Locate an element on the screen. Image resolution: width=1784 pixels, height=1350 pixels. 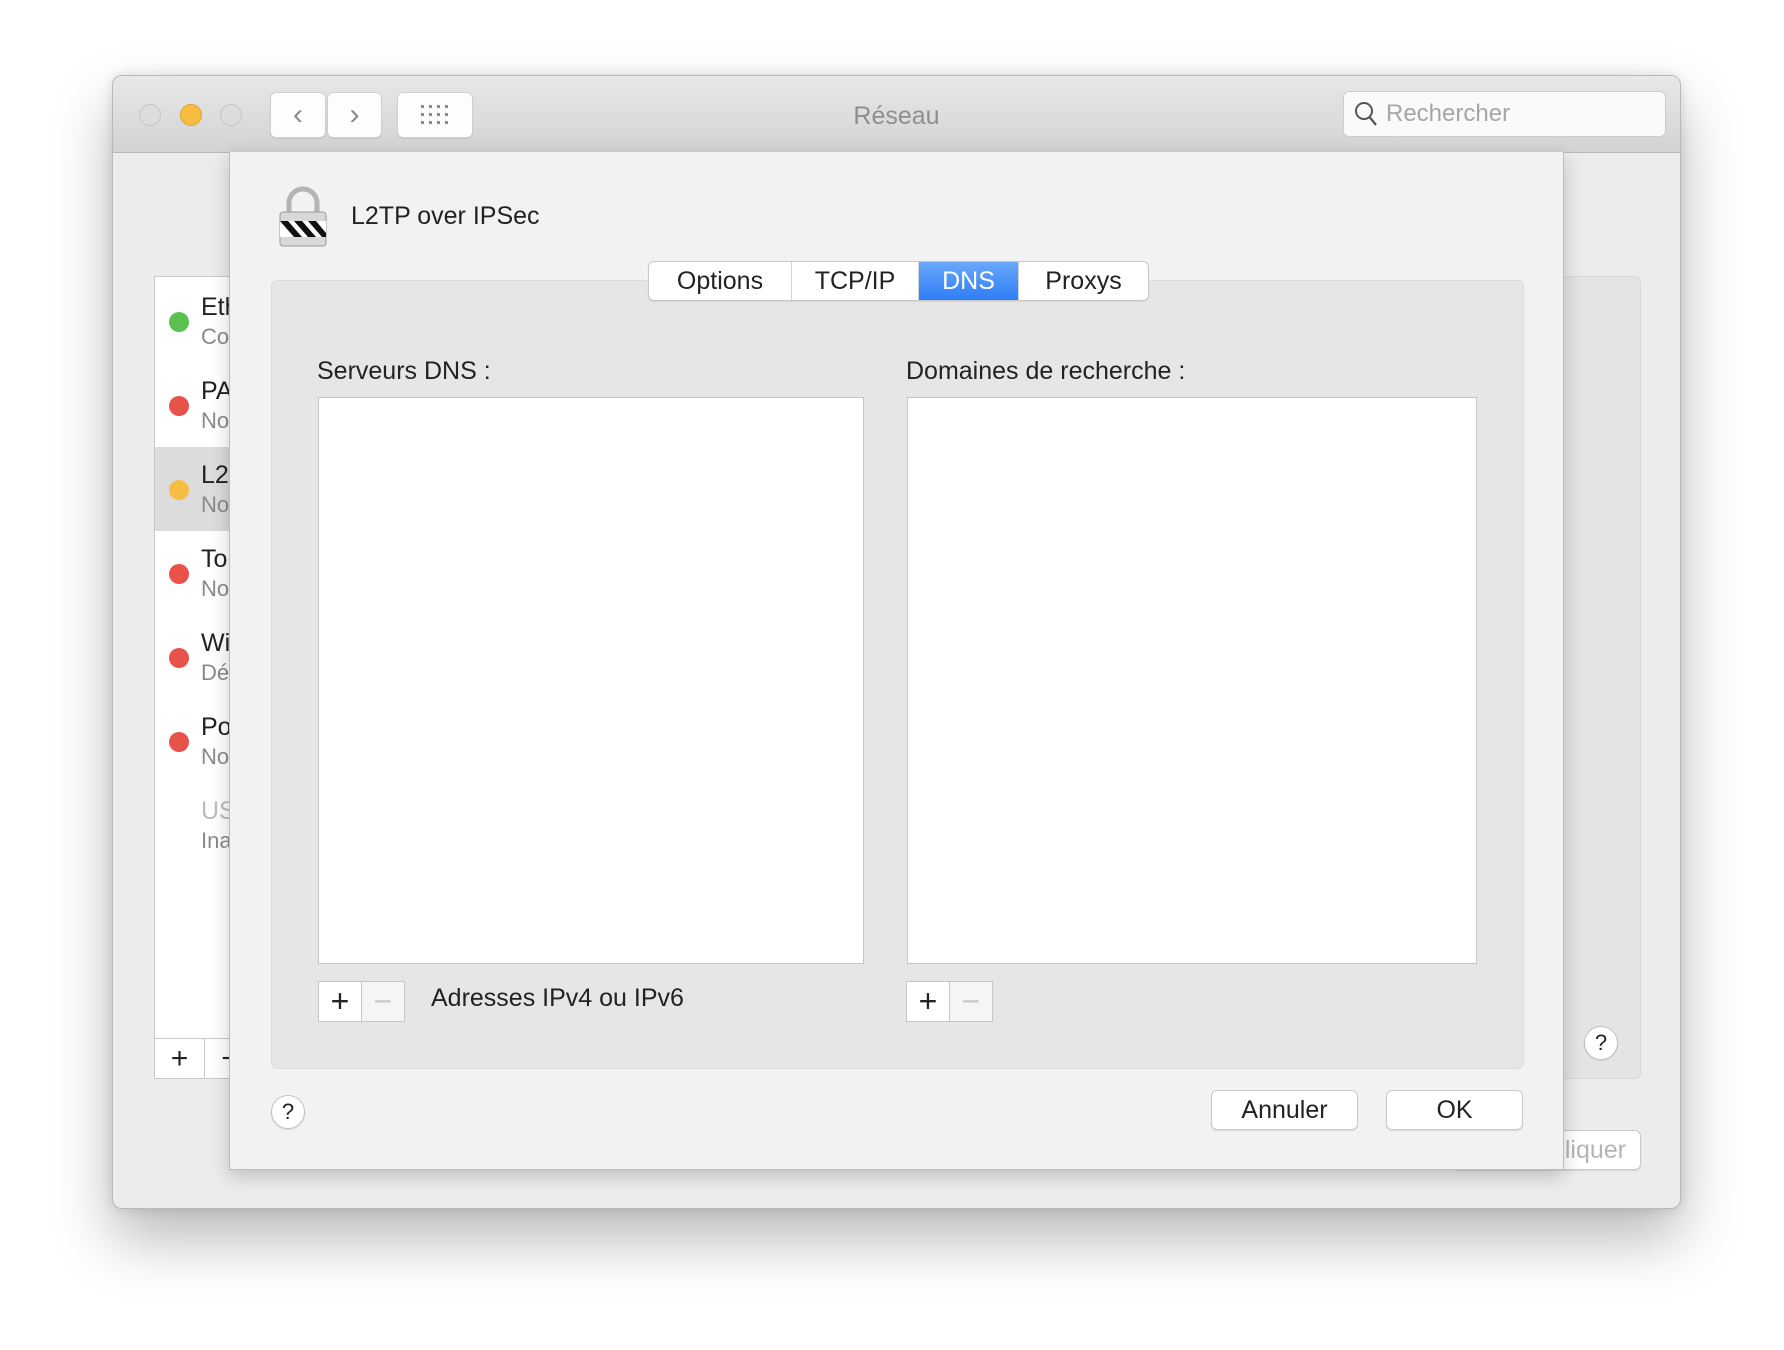
service-name: Wi is located at coordinates (216, 643).